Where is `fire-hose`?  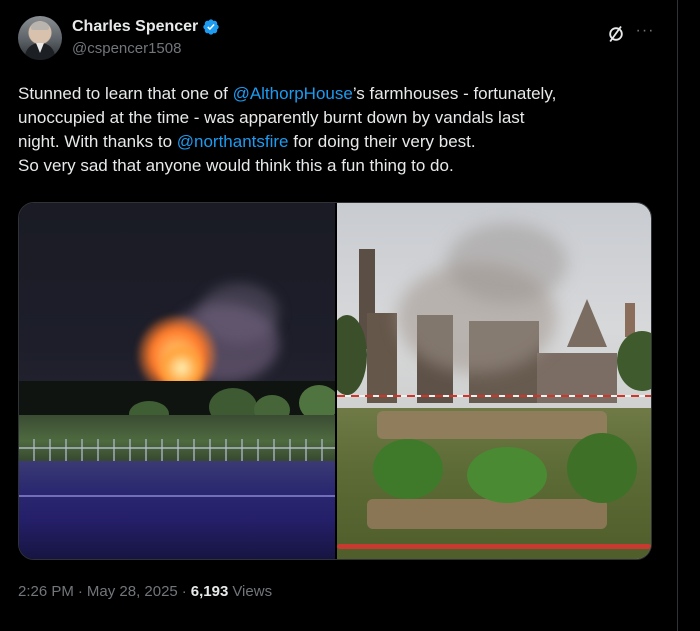 fire-hose is located at coordinates (494, 546).